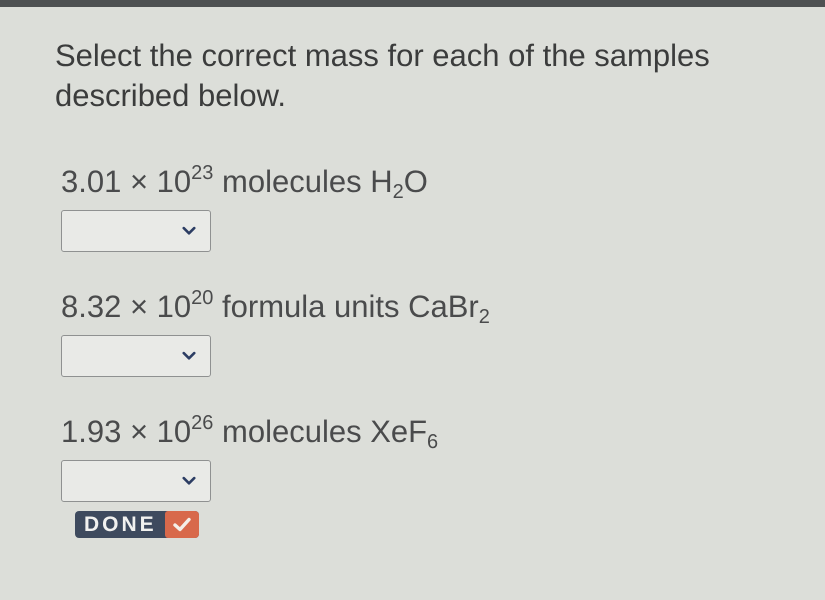 This screenshot has width=825, height=600. I want to click on sample-description: 8.32 × 10$^{20}$ formula units CaBr$_{2}$, so click(275, 307).